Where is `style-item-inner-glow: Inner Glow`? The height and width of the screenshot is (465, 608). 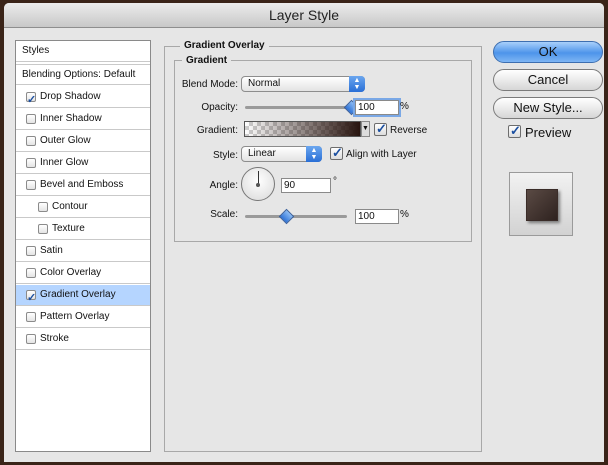 style-item-inner-glow: Inner Glow is located at coordinates (83, 163).